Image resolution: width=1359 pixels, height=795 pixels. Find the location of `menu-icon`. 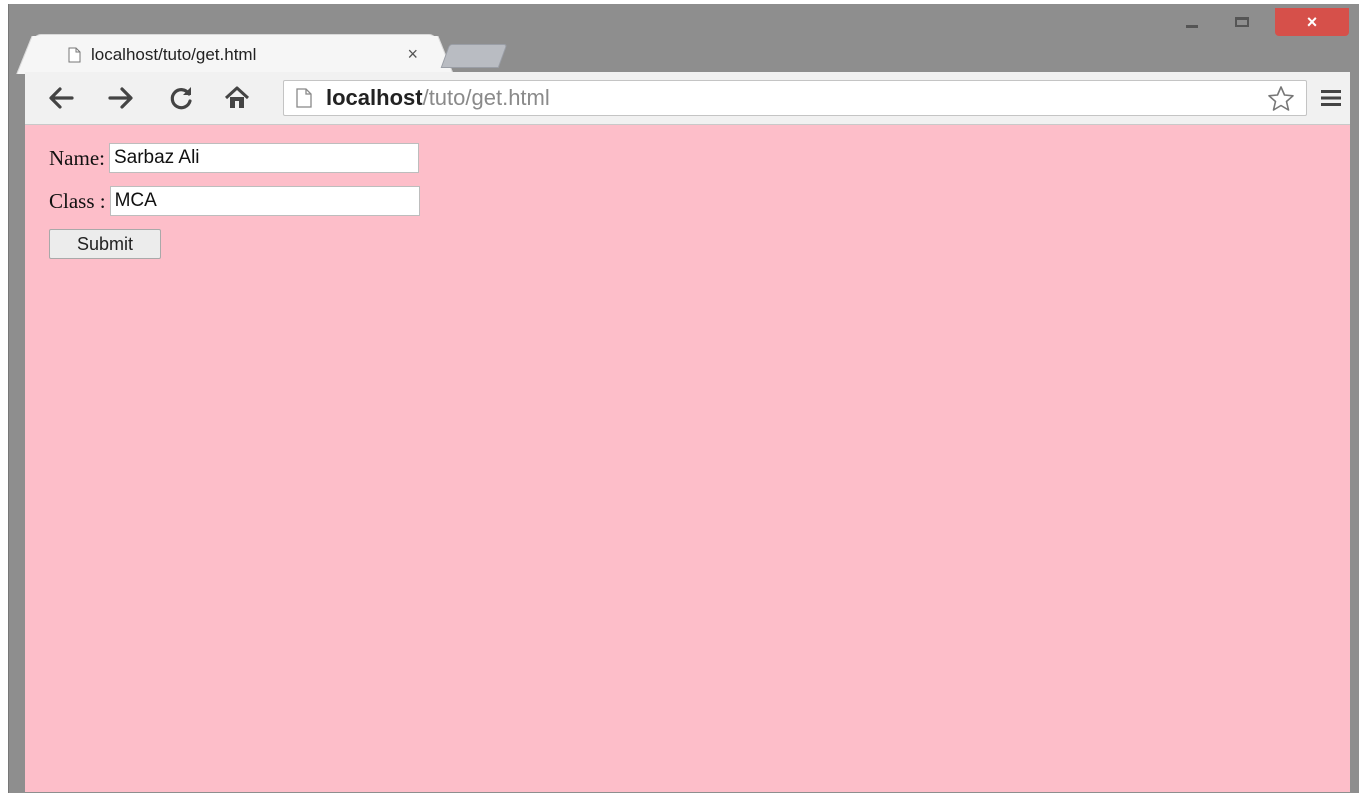

menu-icon is located at coordinates (1331, 98).